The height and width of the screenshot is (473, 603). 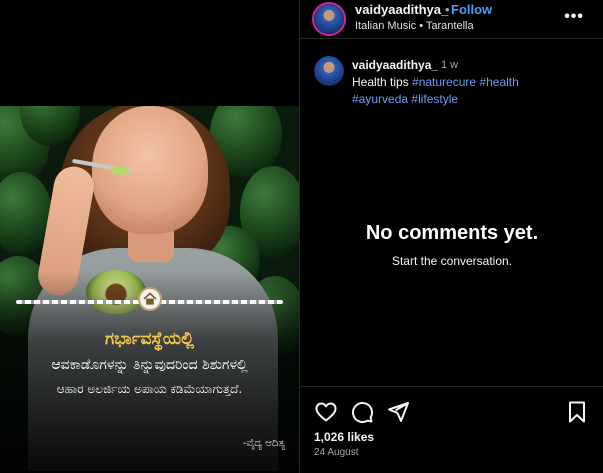 What do you see at coordinates (344, 437) in the screenshot?
I see `likes-count: 1,026 likes` at bounding box center [344, 437].